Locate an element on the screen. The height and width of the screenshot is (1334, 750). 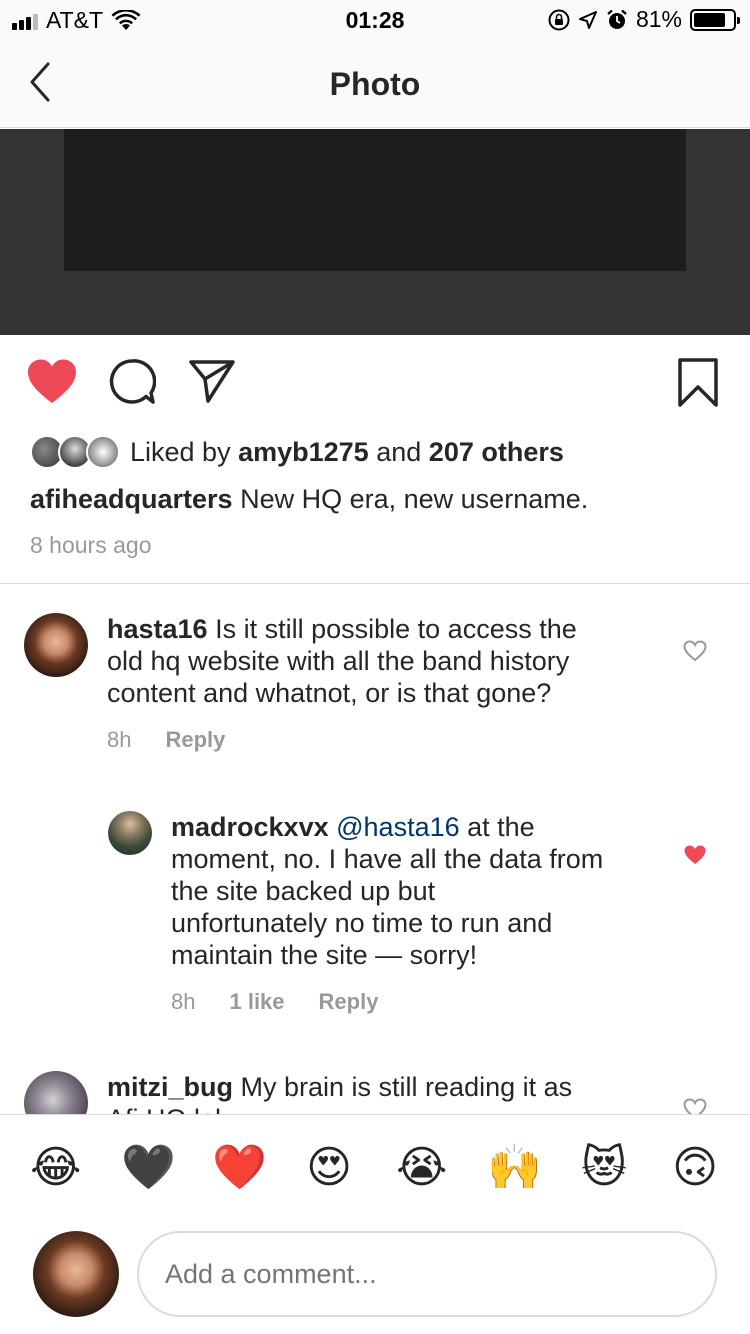
emoji-black-heart-button: 🖤 is located at coordinates (148, 1168).